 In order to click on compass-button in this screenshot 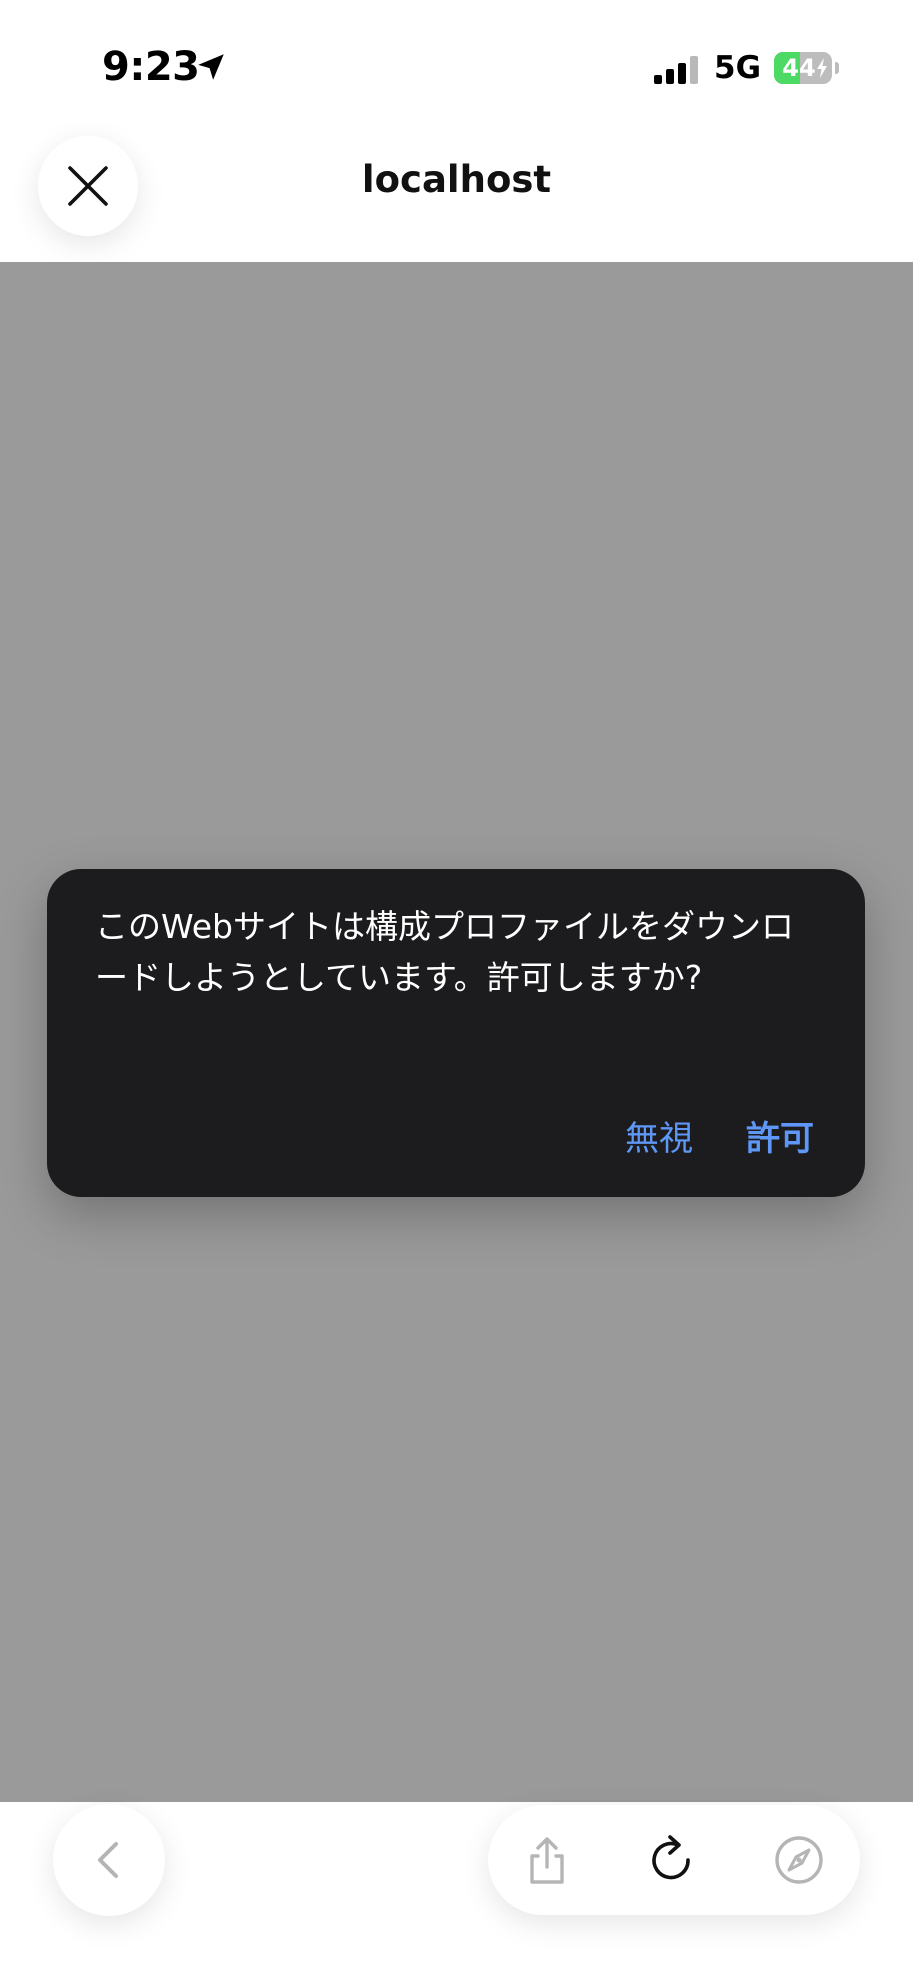, I will do `click(799, 1860)`.